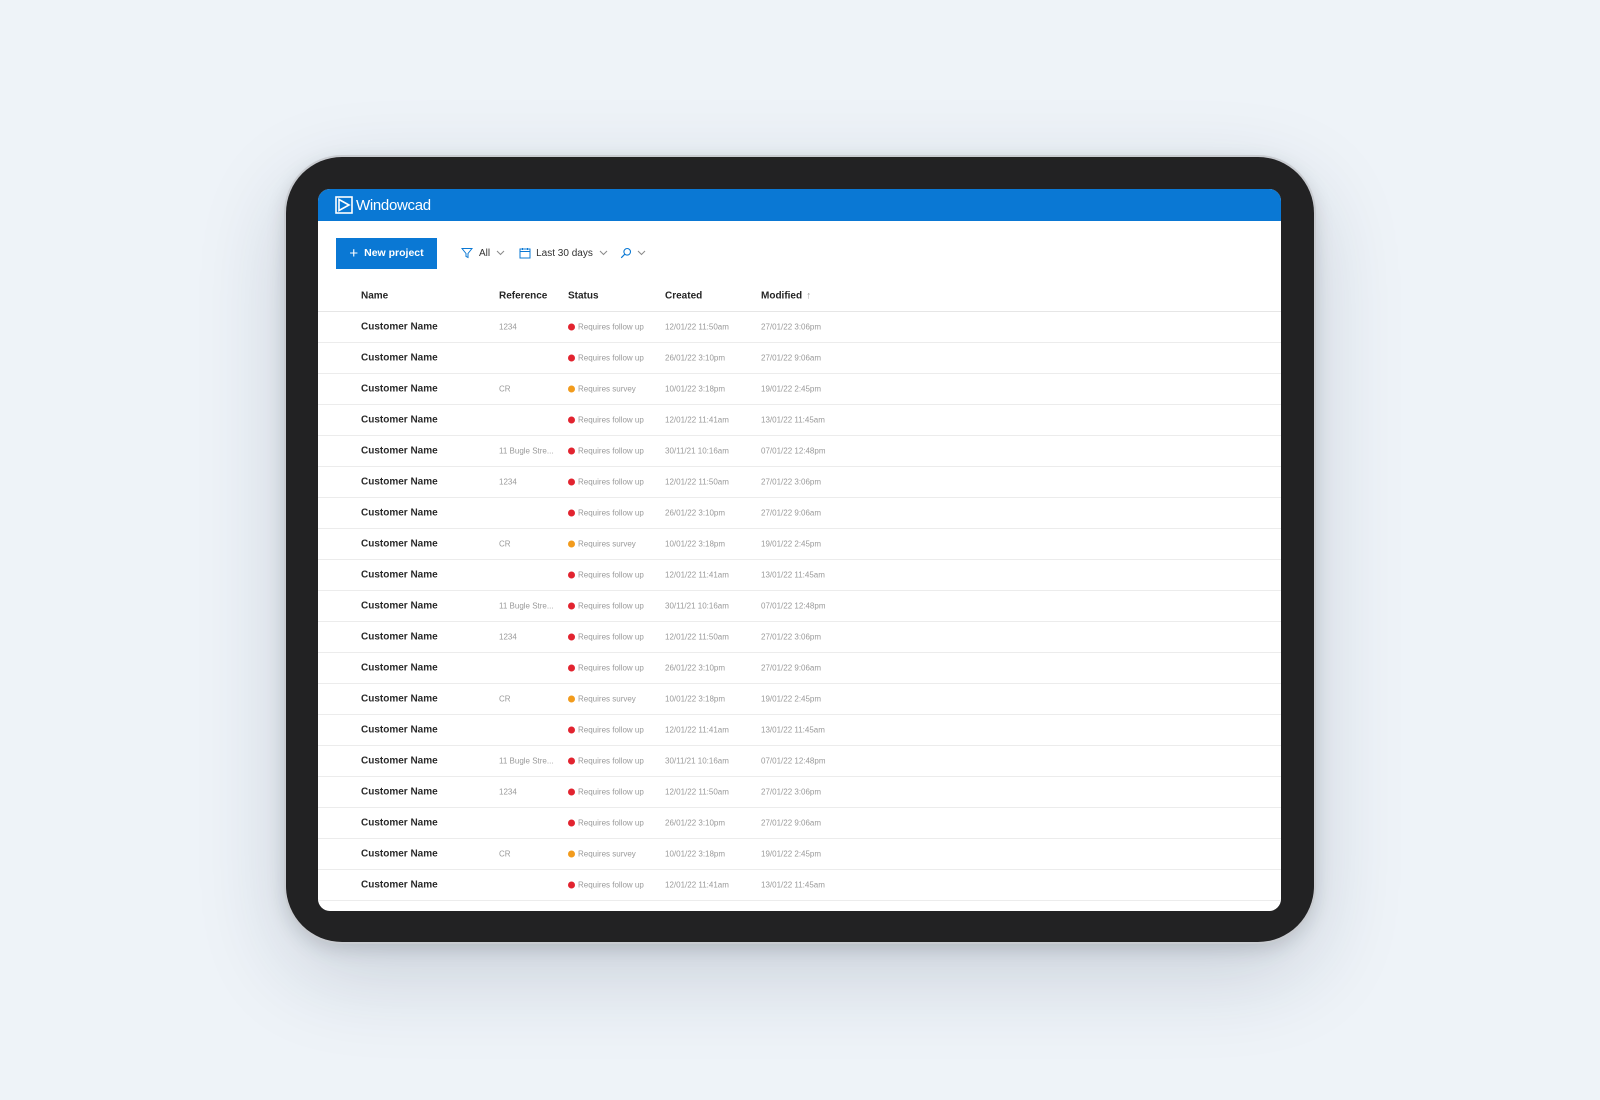  What do you see at coordinates (344, 205) in the screenshot?
I see `windowcad-logo-icon` at bounding box center [344, 205].